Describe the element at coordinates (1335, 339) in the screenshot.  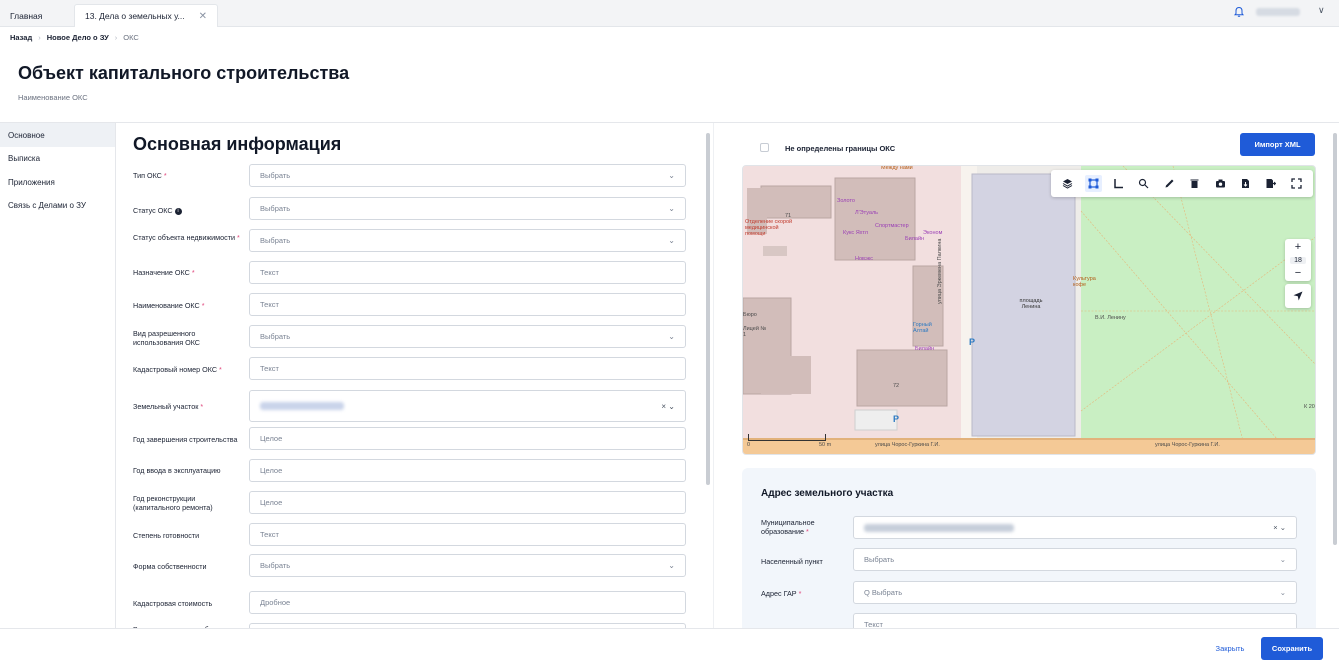
I see `right-scrollbar` at that location.